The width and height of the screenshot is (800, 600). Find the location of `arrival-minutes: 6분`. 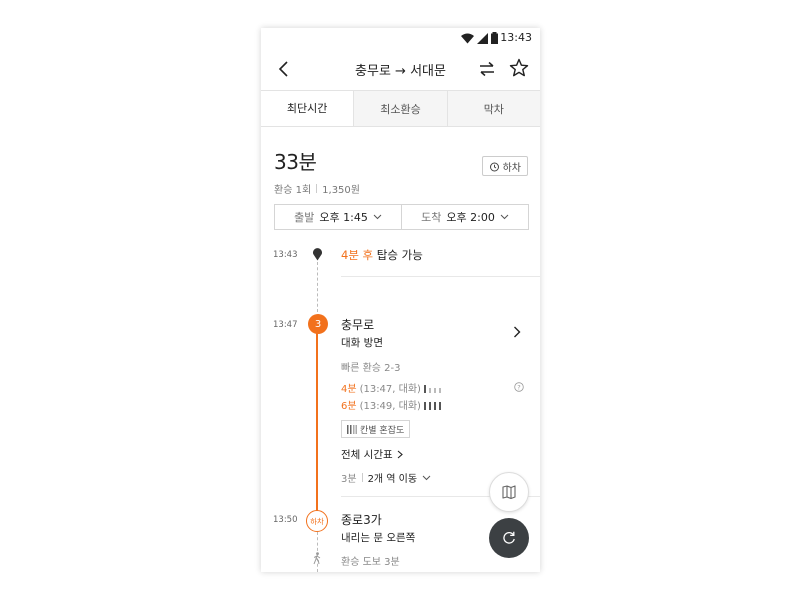

arrival-minutes: 6분 is located at coordinates (349, 406).